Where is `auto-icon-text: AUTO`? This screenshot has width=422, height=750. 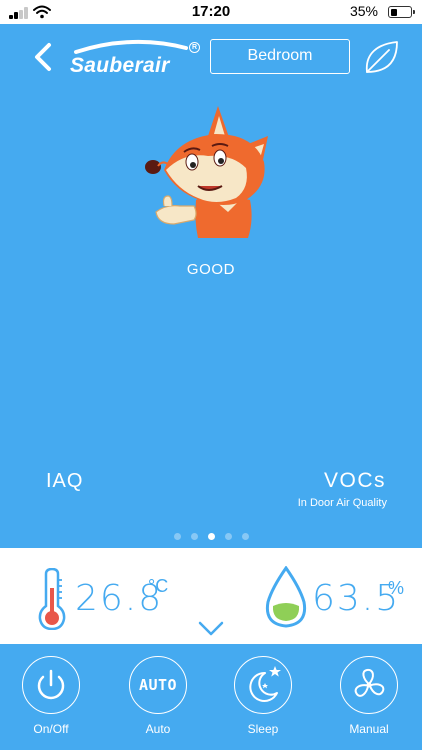
auto-icon-text: AUTO is located at coordinates (158, 685).